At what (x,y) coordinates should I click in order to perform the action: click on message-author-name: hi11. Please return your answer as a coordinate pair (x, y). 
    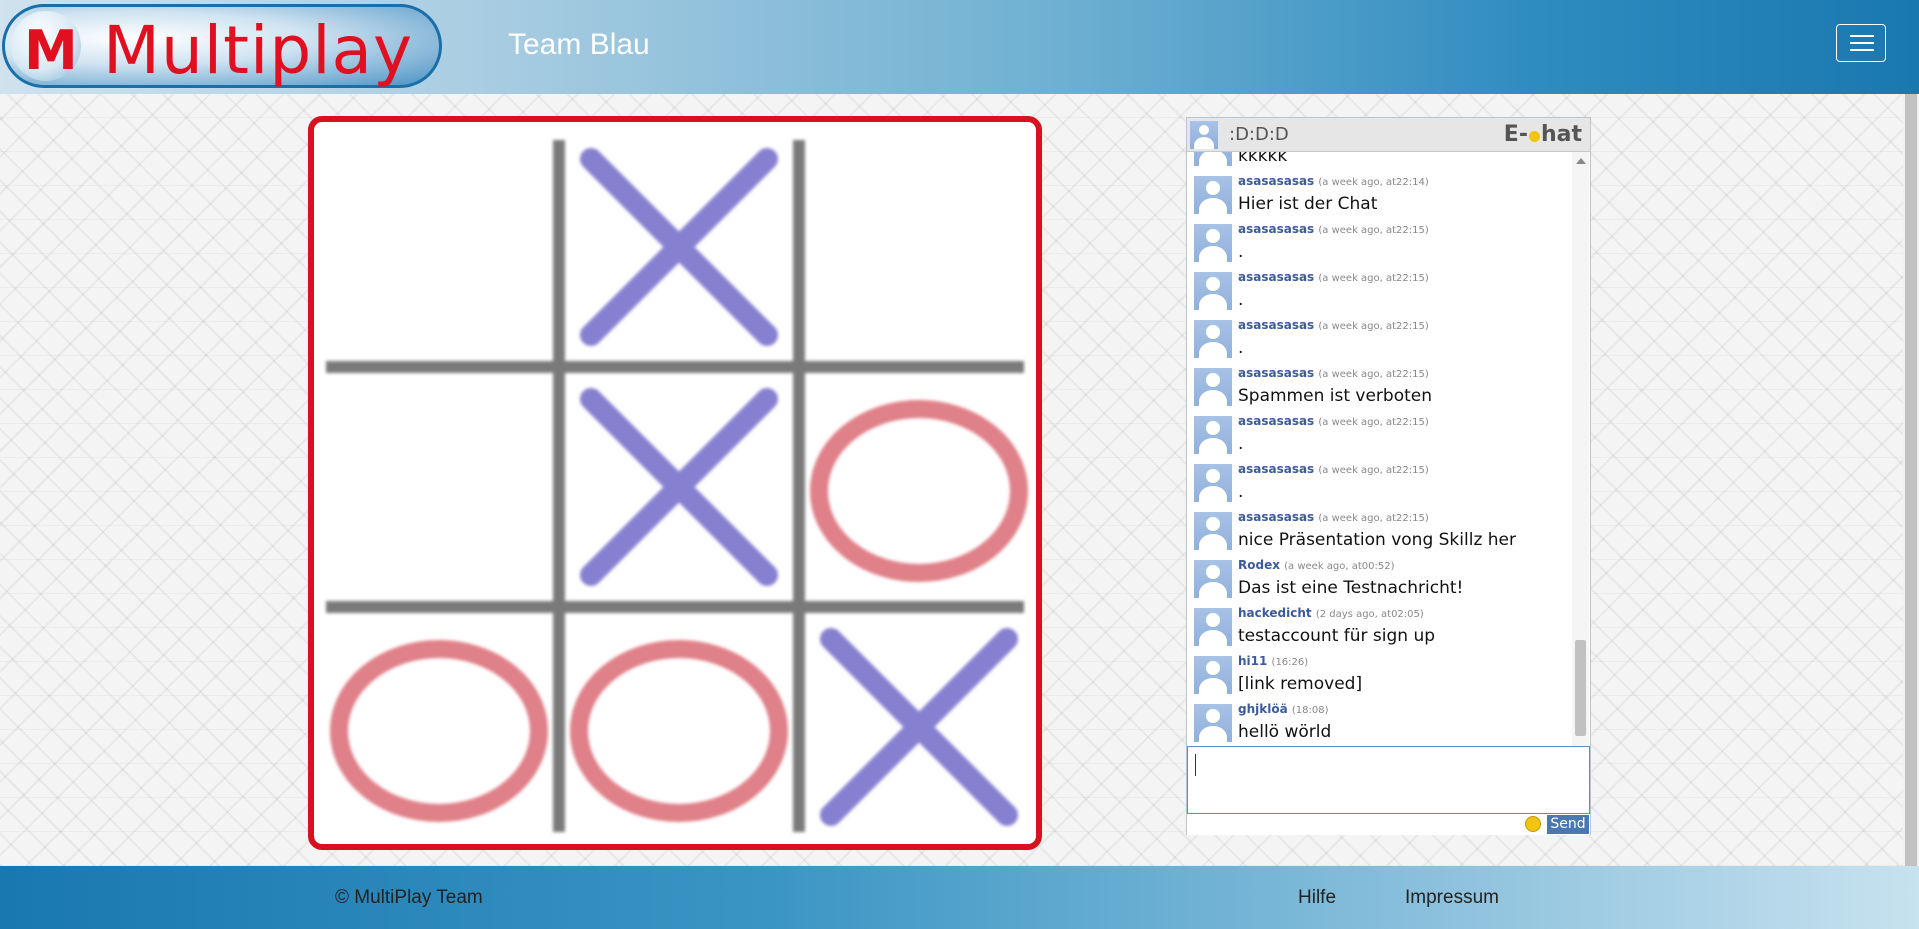
    Looking at the image, I should click on (1253, 661).